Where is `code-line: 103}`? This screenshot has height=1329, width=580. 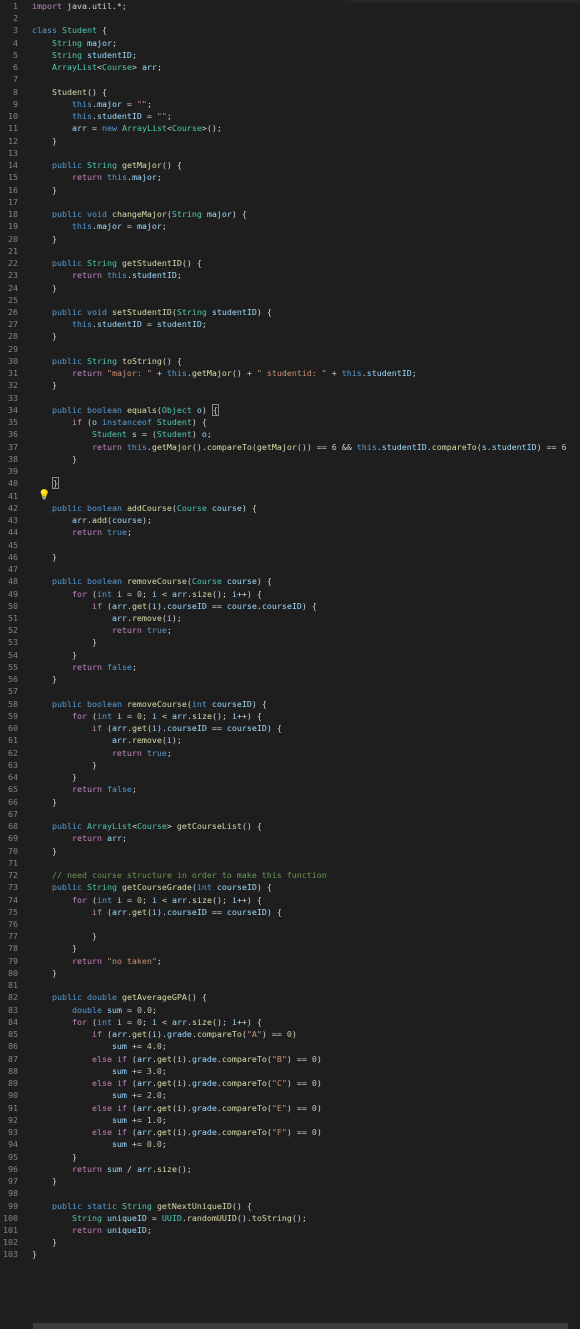
code-line: 103} is located at coordinates (290, 1254).